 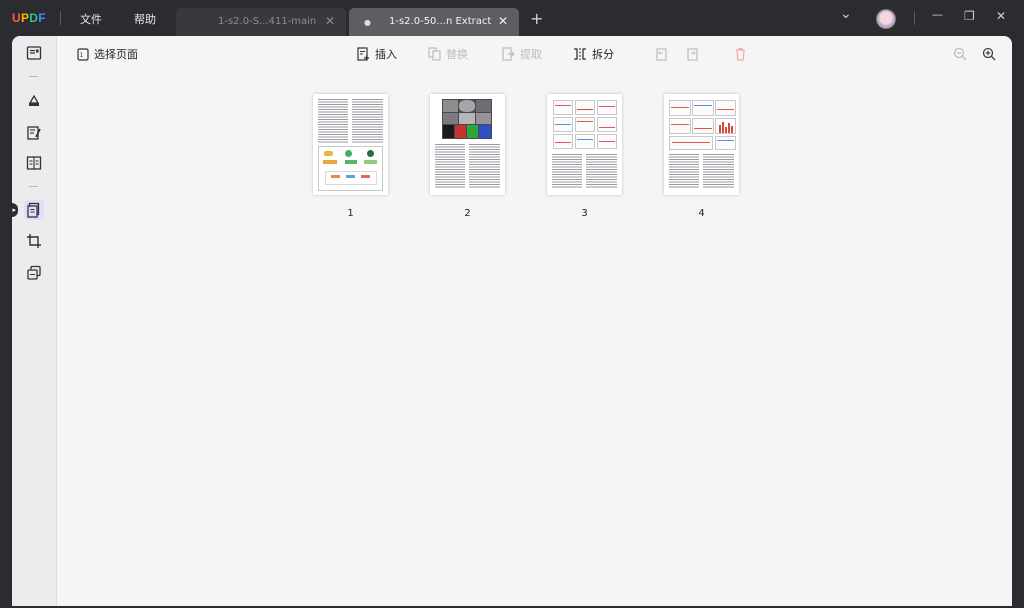 What do you see at coordinates (440, 21) in the screenshot?
I see `tab-label: 1-s2.0-50...n Extract` at bounding box center [440, 21].